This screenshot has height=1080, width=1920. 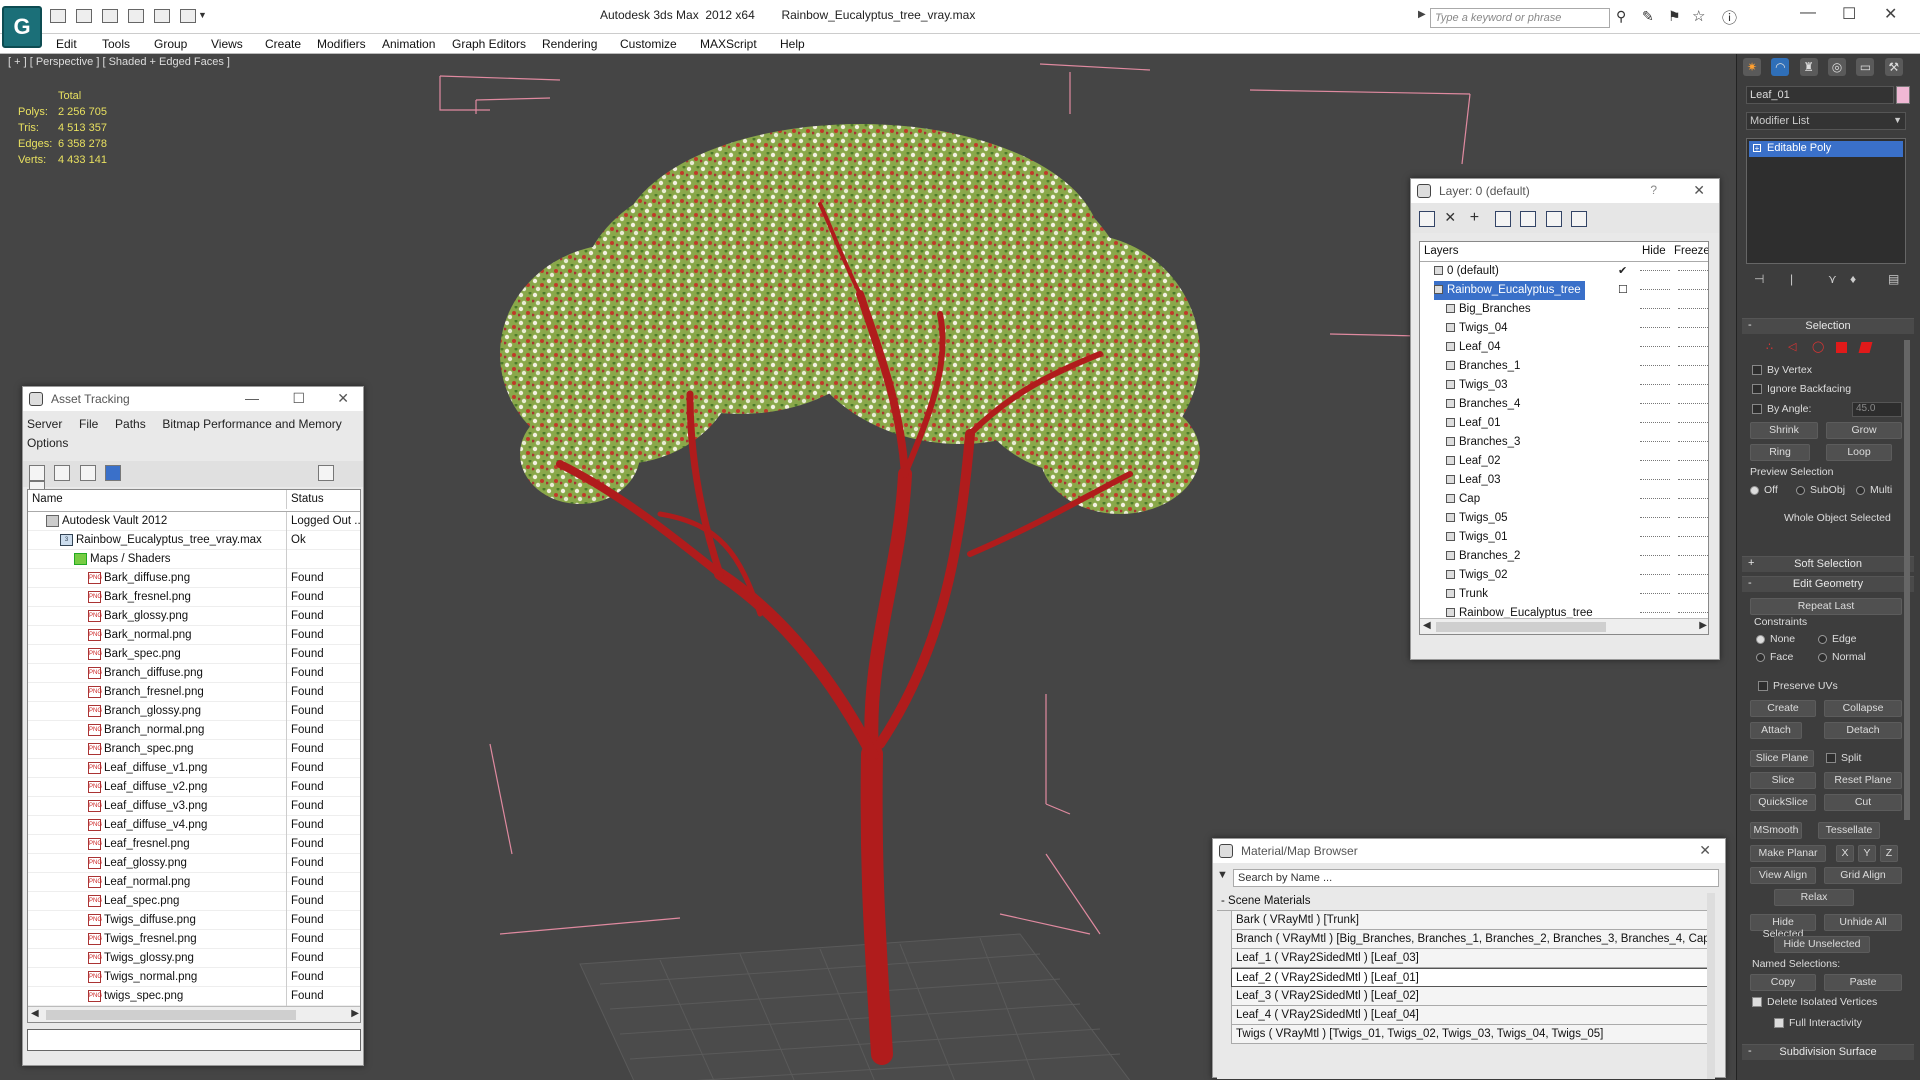 I want to click on by-angle-checkbox: By Angle:, so click(x=1781, y=409).